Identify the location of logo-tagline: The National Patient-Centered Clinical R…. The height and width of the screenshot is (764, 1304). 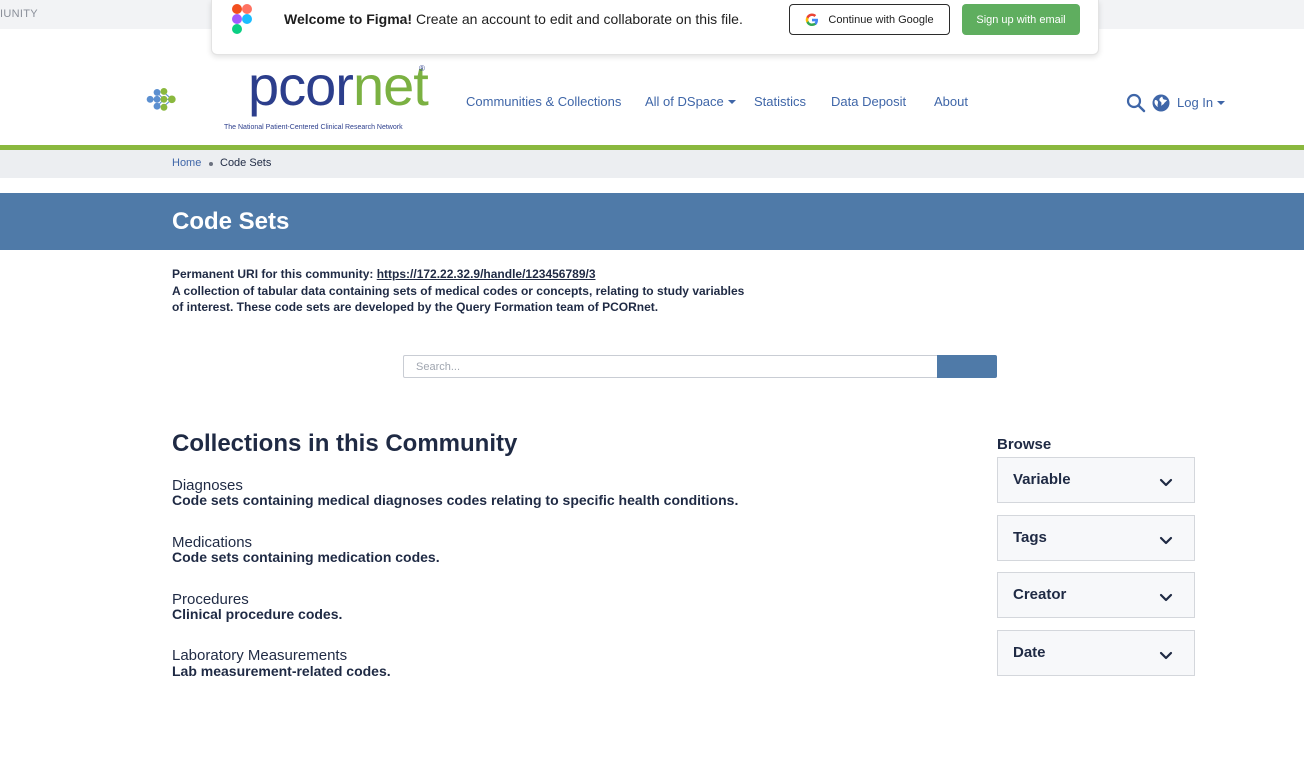
(313, 127).